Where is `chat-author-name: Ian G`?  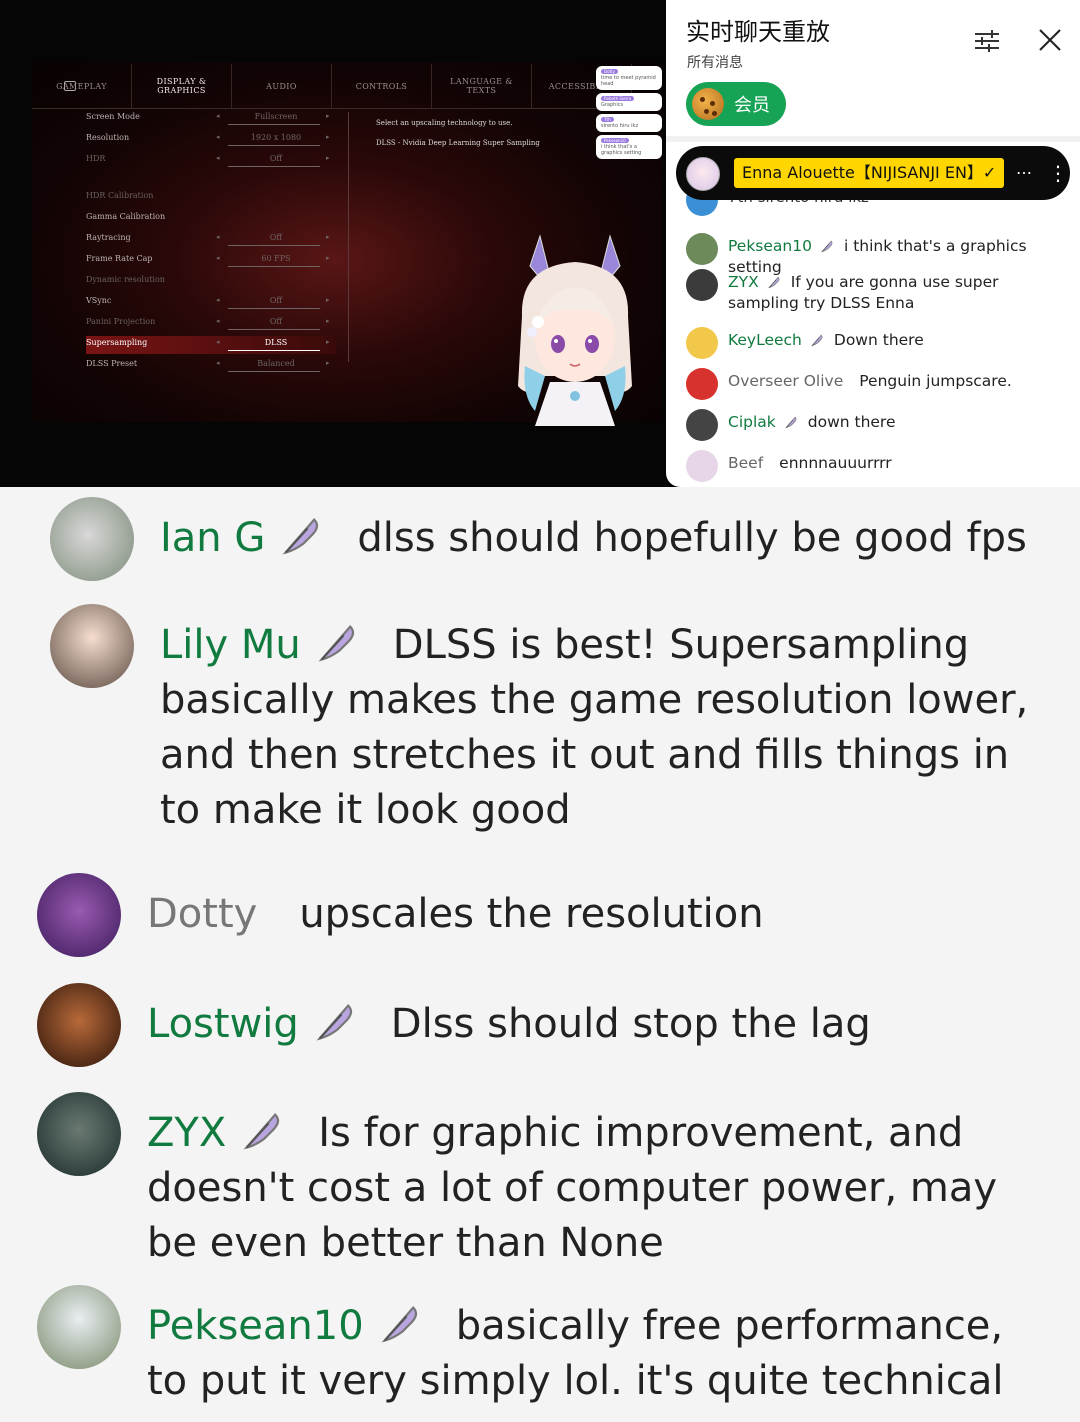
chat-author-name: Ian G is located at coordinates (212, 538).